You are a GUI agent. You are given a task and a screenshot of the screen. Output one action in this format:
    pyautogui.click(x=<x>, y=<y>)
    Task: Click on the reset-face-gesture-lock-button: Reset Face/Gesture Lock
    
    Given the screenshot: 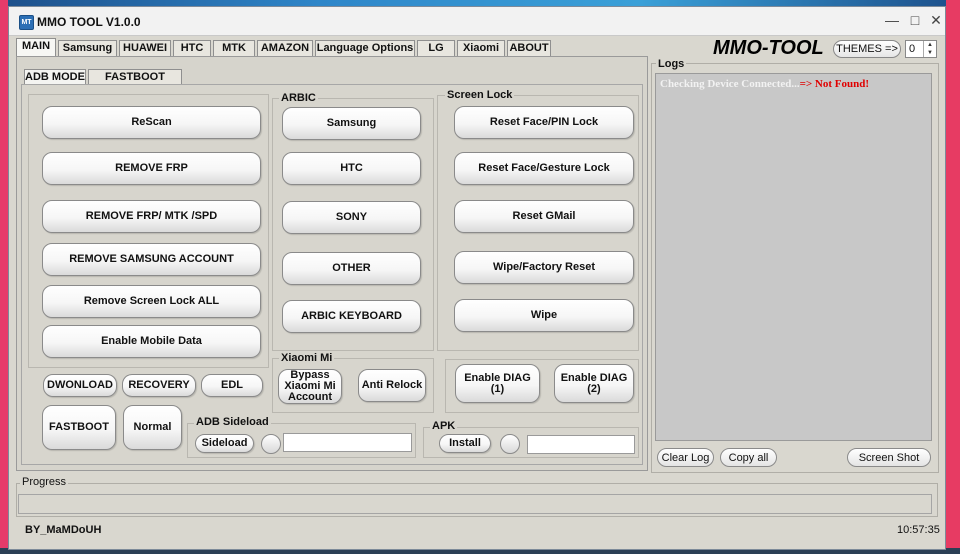 What is the action you would take?
    pyautogui.click(x=544, y=168)
    